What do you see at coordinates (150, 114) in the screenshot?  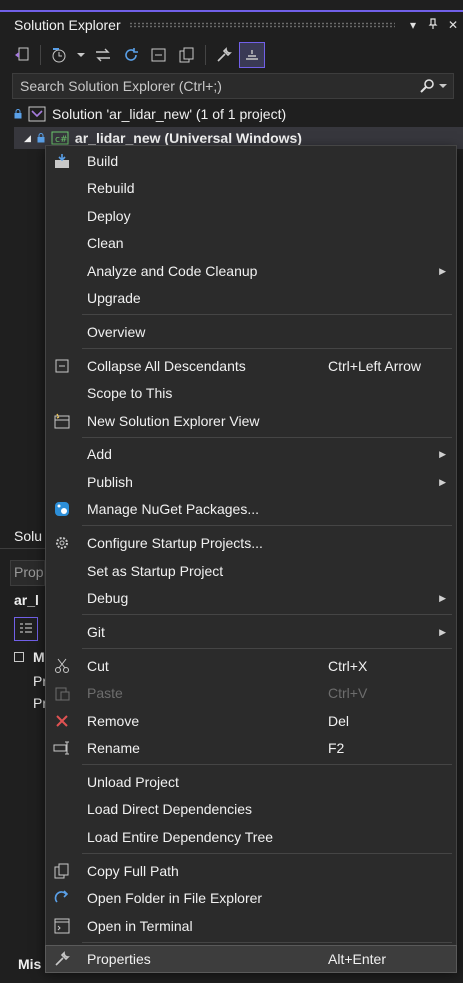 I see `solution-node: Solution 'ar_lidar_new' (1 of 1 project)` at bounding box center [150, 114].